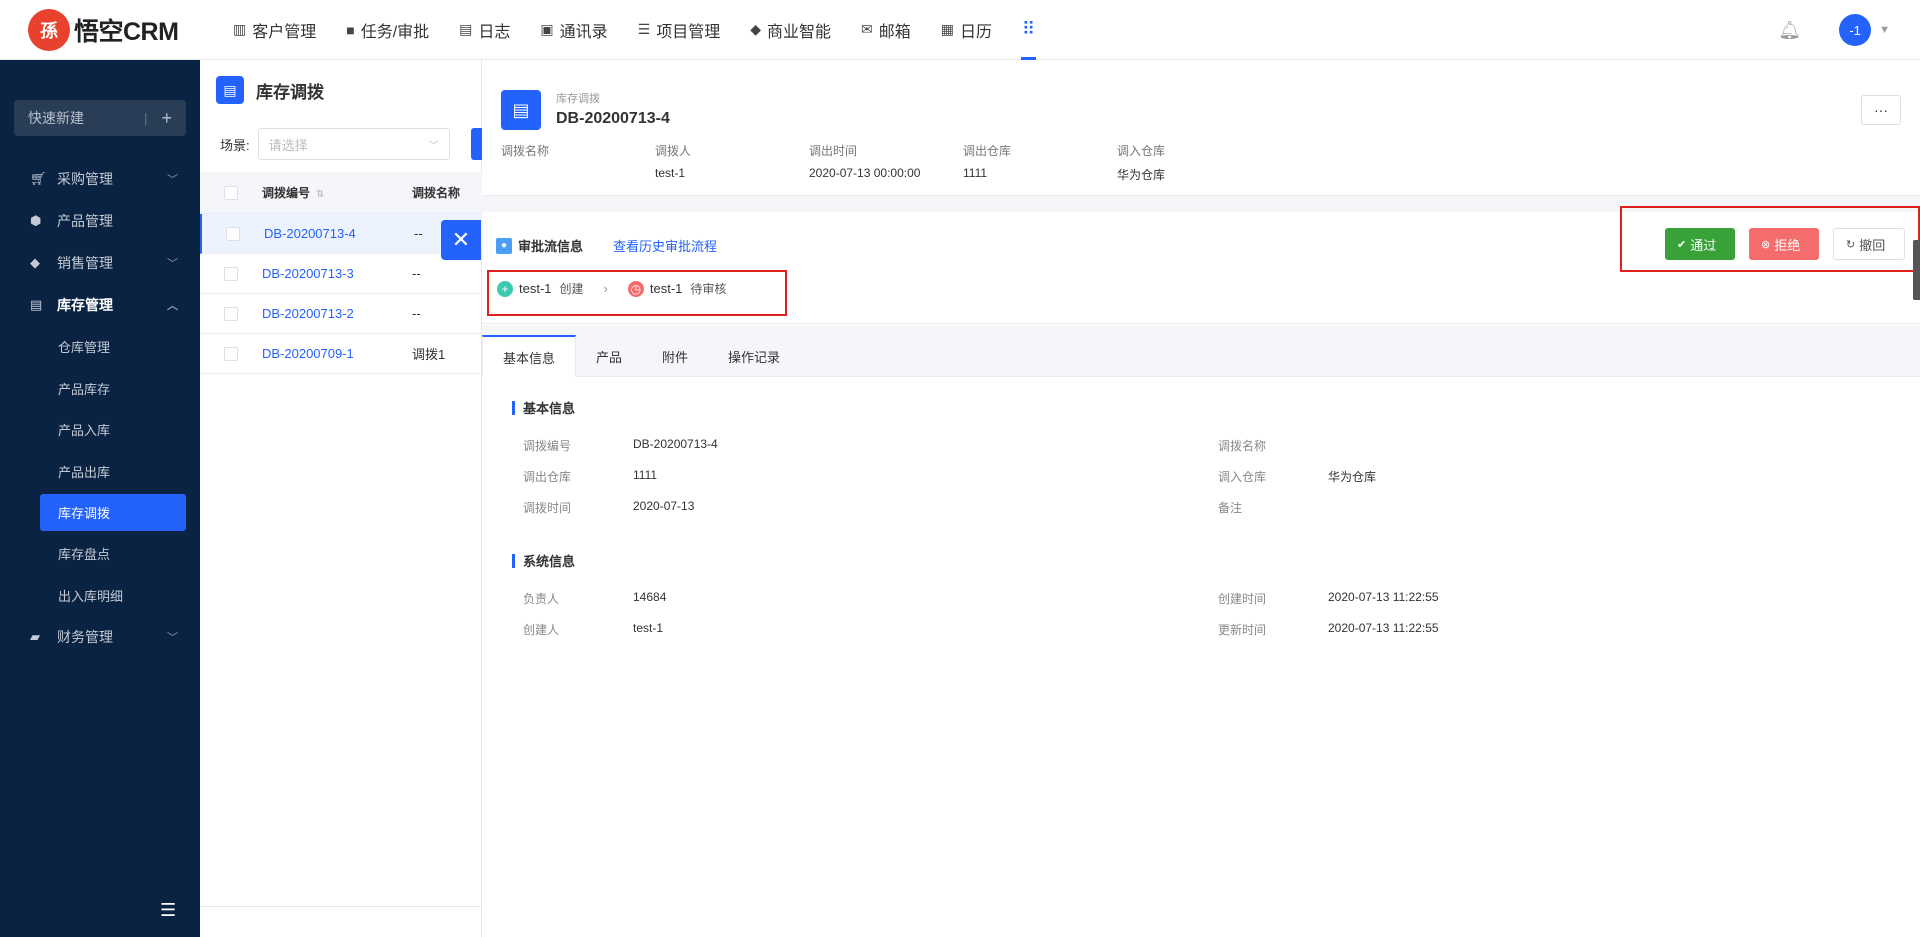 The height and width of the screenshot is (937, 1920). What do you see at coordinates (429, 354) in the screenshot?
I see `row-name: 调拨1` at bounding box center [429, 354].